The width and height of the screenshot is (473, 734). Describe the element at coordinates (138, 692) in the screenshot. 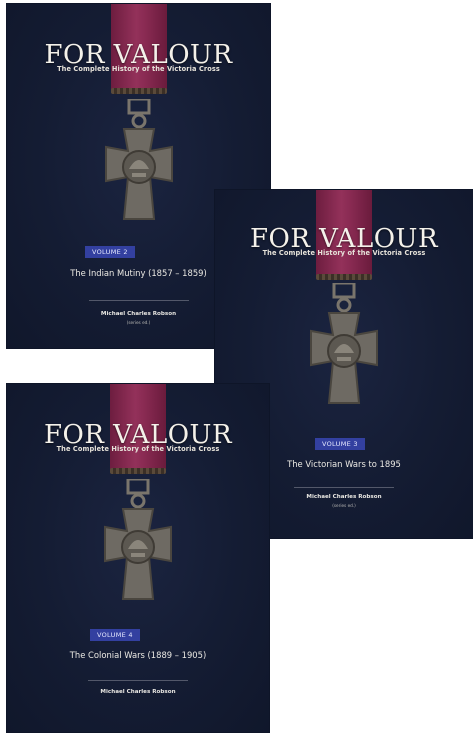

I see `author-name: Michael Charles Robson` at that location.